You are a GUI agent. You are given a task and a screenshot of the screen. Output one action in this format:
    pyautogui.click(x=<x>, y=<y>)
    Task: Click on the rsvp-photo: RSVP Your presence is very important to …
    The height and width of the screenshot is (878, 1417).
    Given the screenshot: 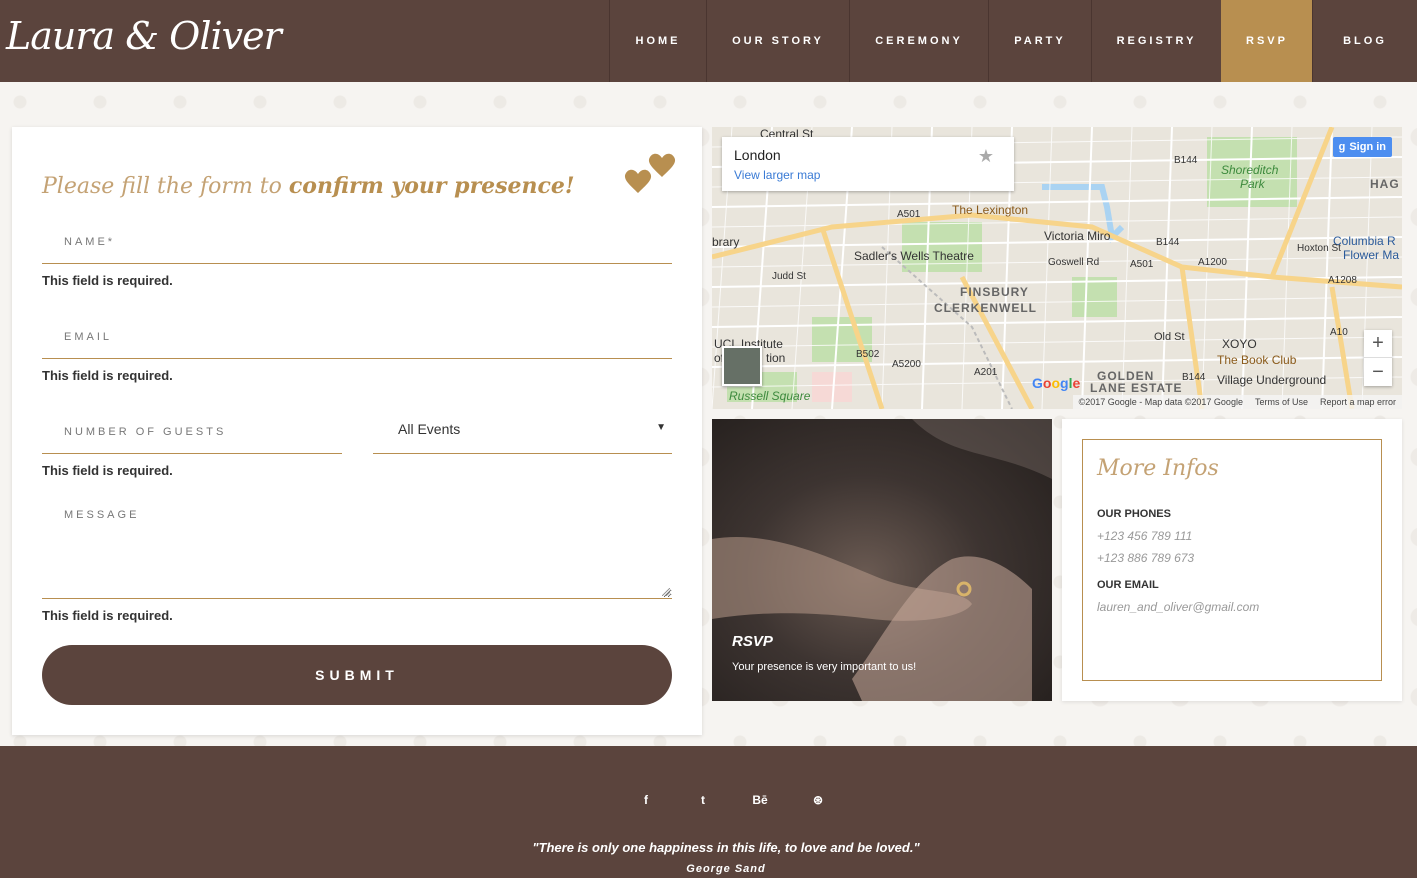 What is the action you would take?
    pyautogui.click(x=882, y=560)
    